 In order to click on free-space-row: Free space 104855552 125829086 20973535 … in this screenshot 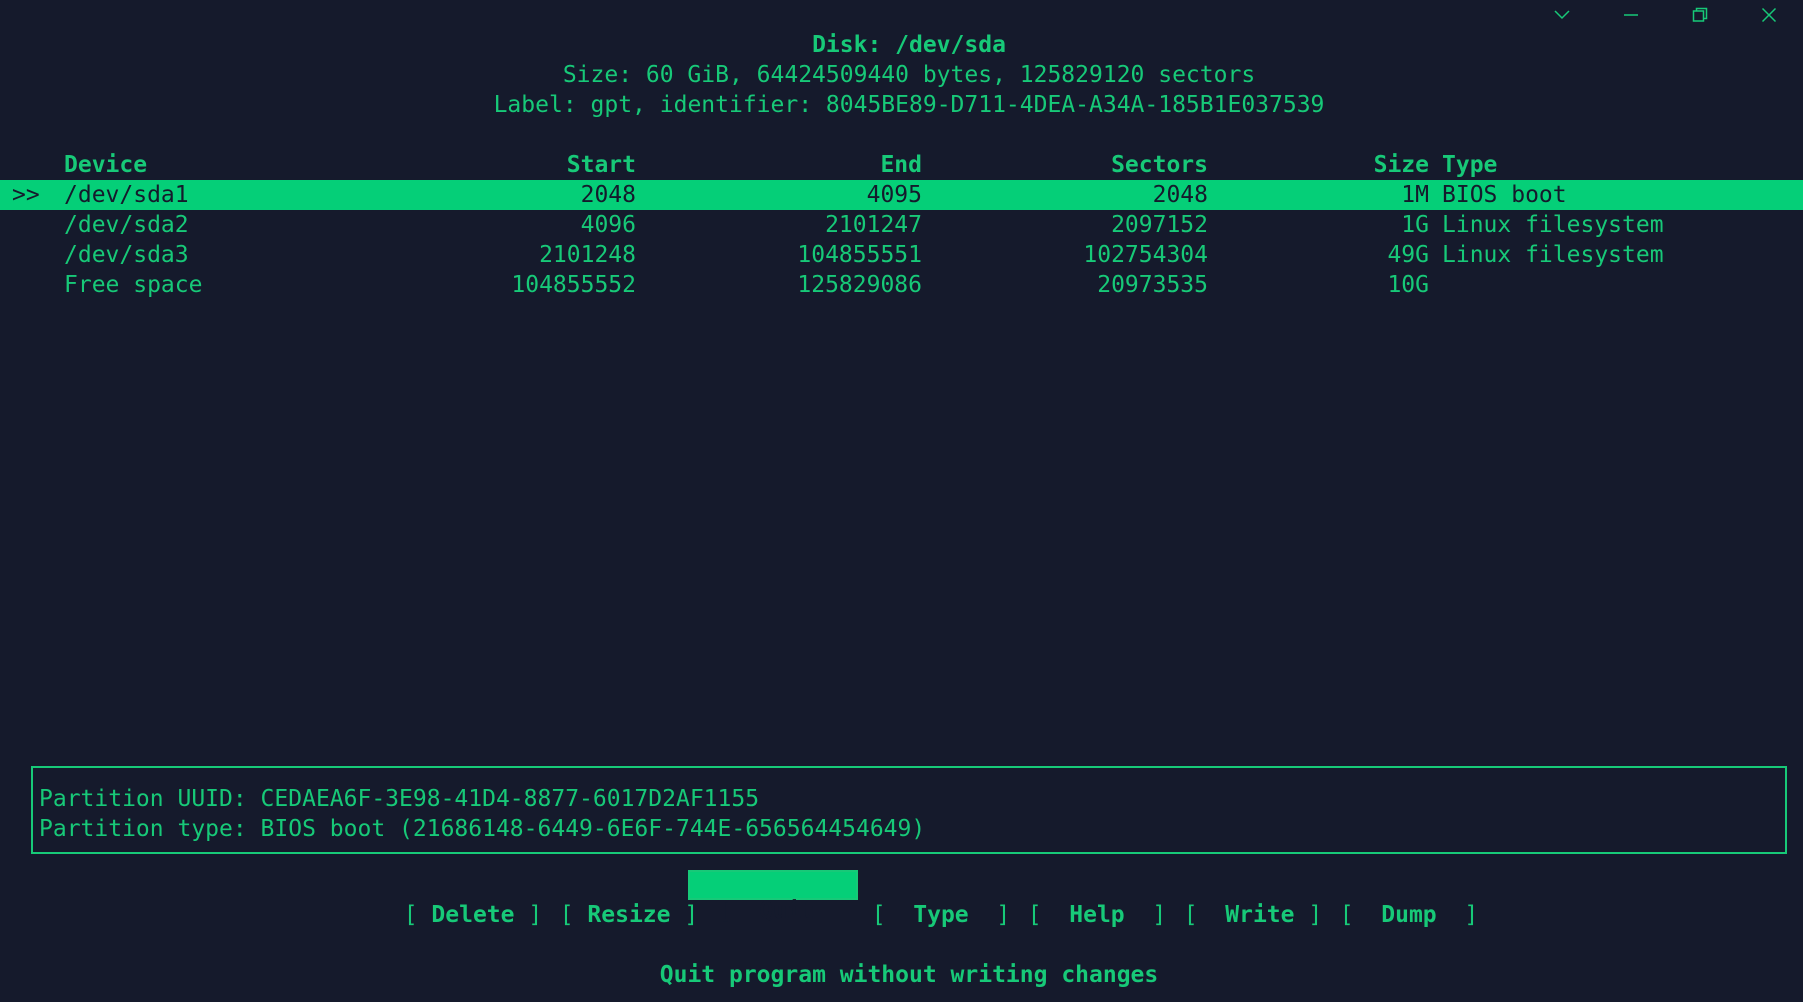, I will do `click(901, 285)`.